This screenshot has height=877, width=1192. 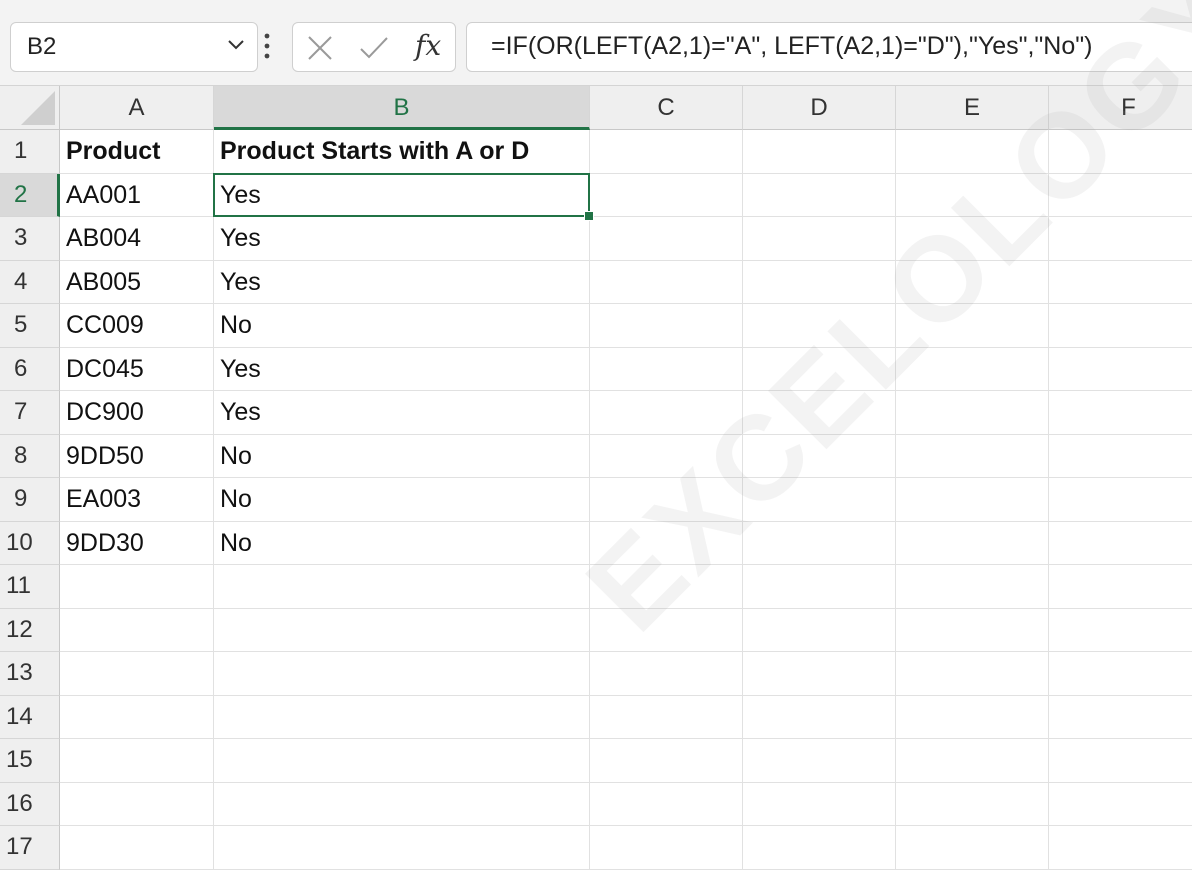 What do you see at coordinates (137, 326) in the screenshot?
I see `cell-a5: CC009` at bounding box center [137, 326].